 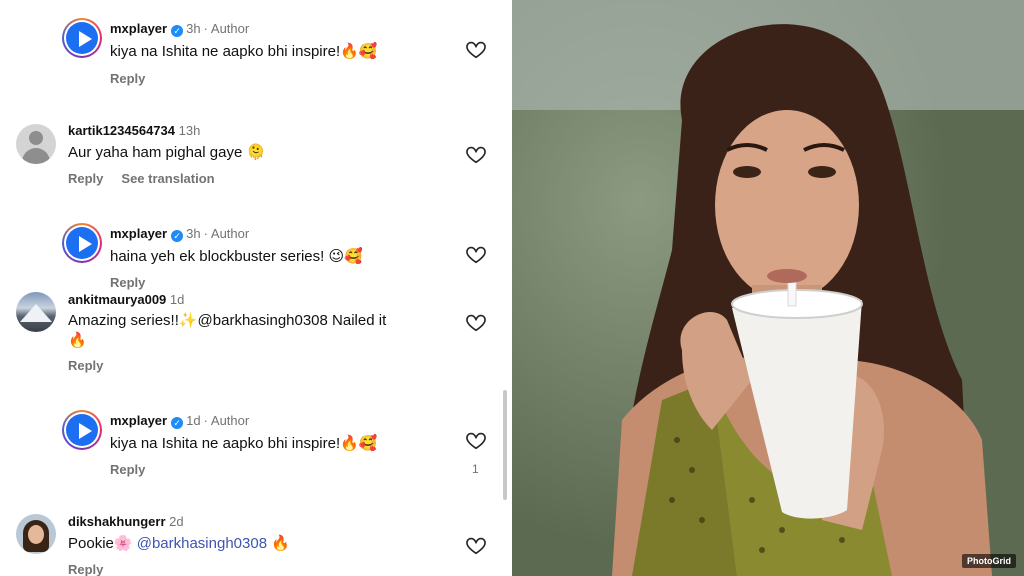 I want to click on comment-text: haina yeh ek blockbuster series! 😉🥰, so click(x=236, y=256).